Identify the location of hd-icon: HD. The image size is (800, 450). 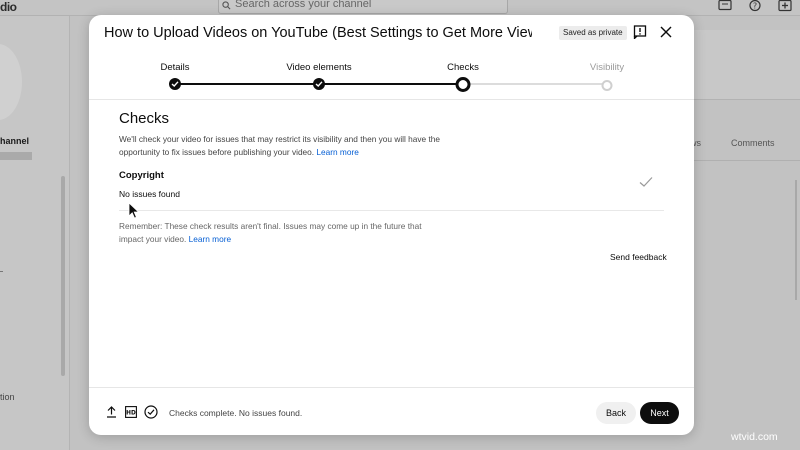
(131, 412).